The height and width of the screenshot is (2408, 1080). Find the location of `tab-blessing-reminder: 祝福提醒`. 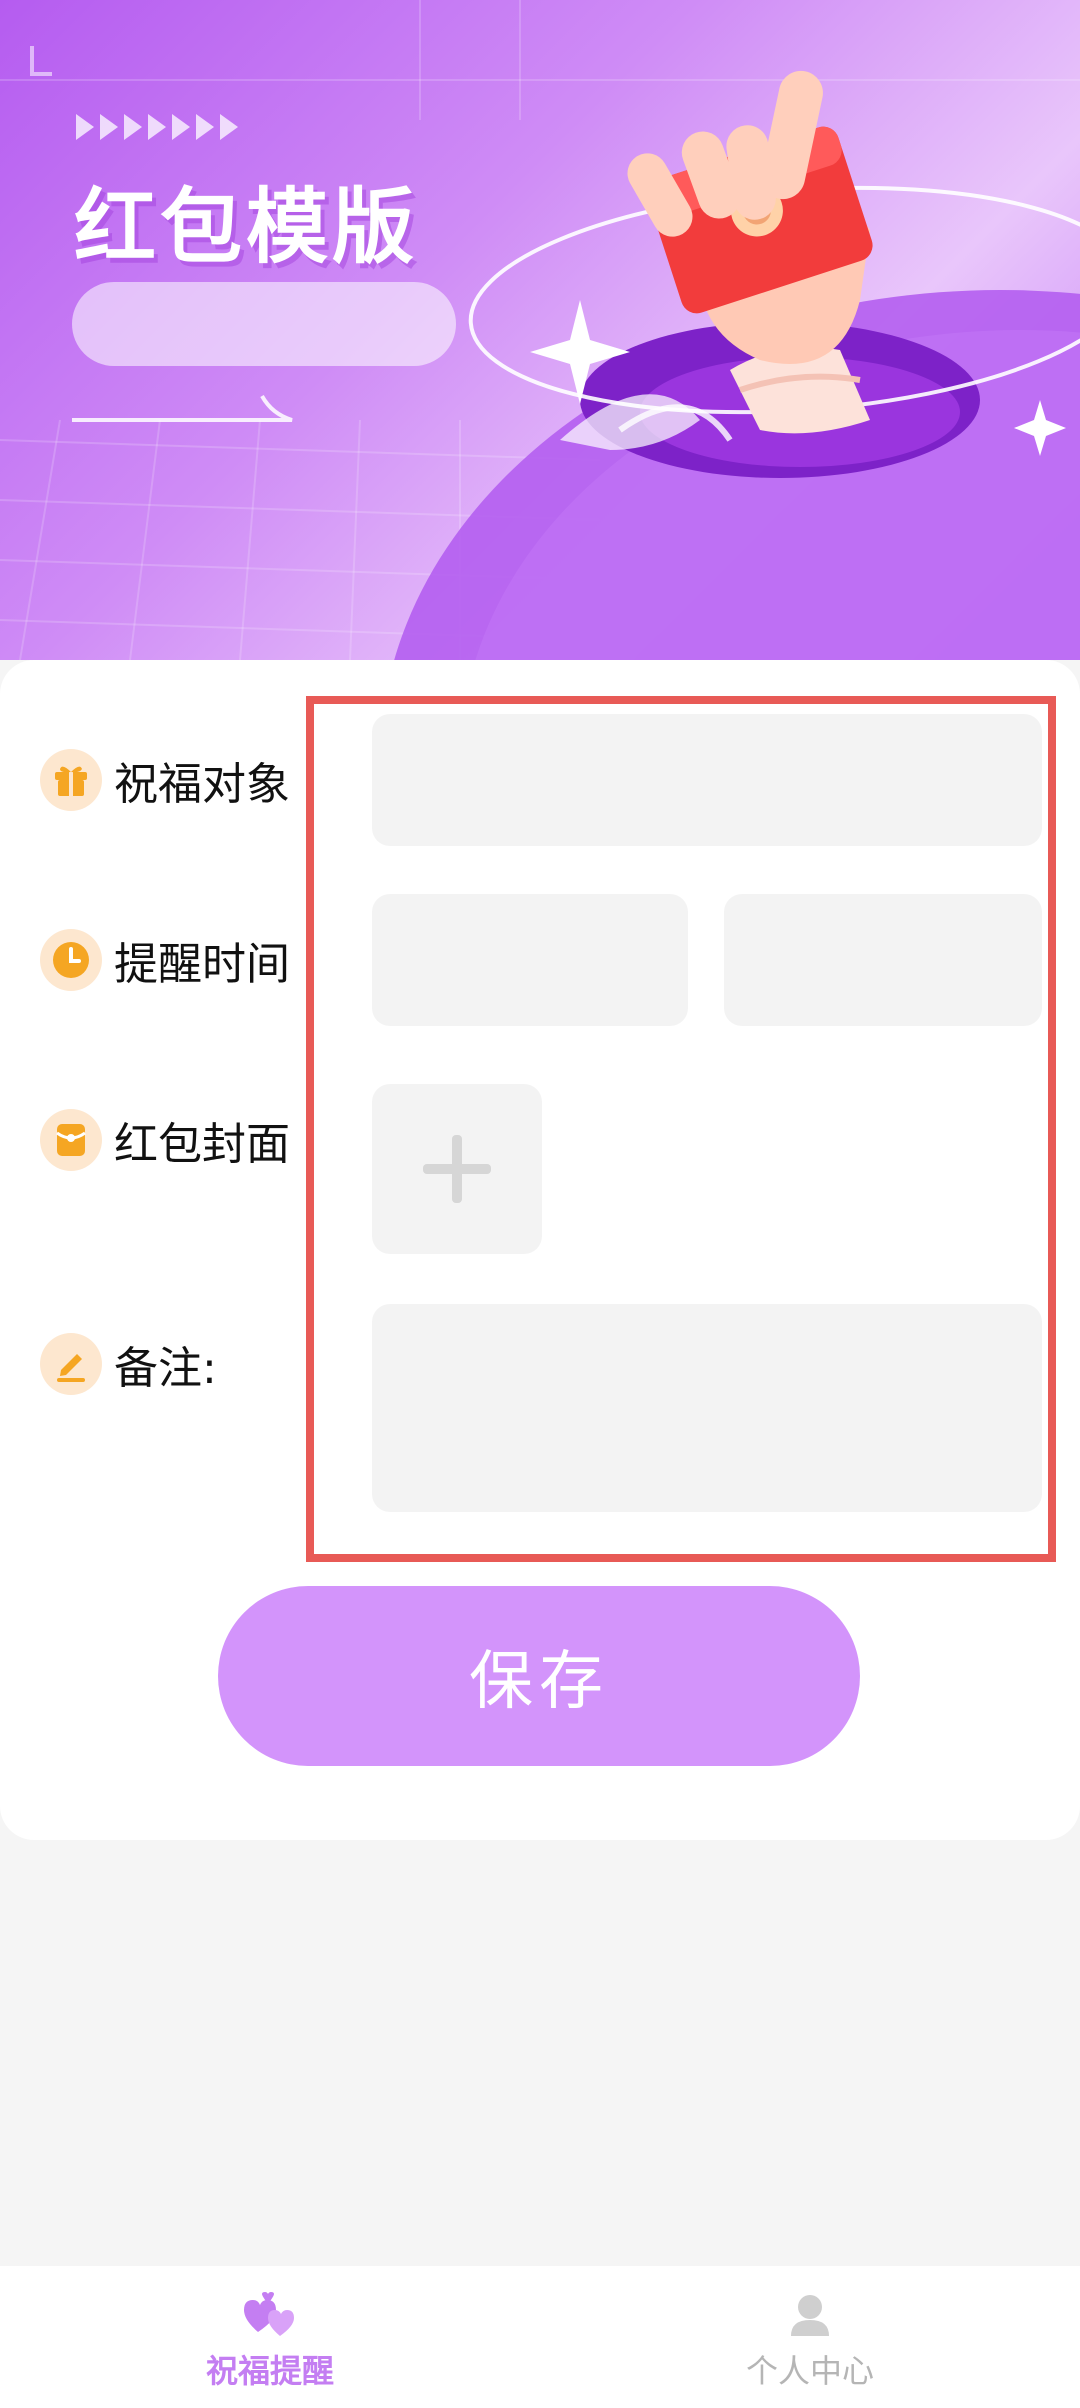

tab-blessing-reminder: 祝福提醒 is located at coordinates (270, 2337).